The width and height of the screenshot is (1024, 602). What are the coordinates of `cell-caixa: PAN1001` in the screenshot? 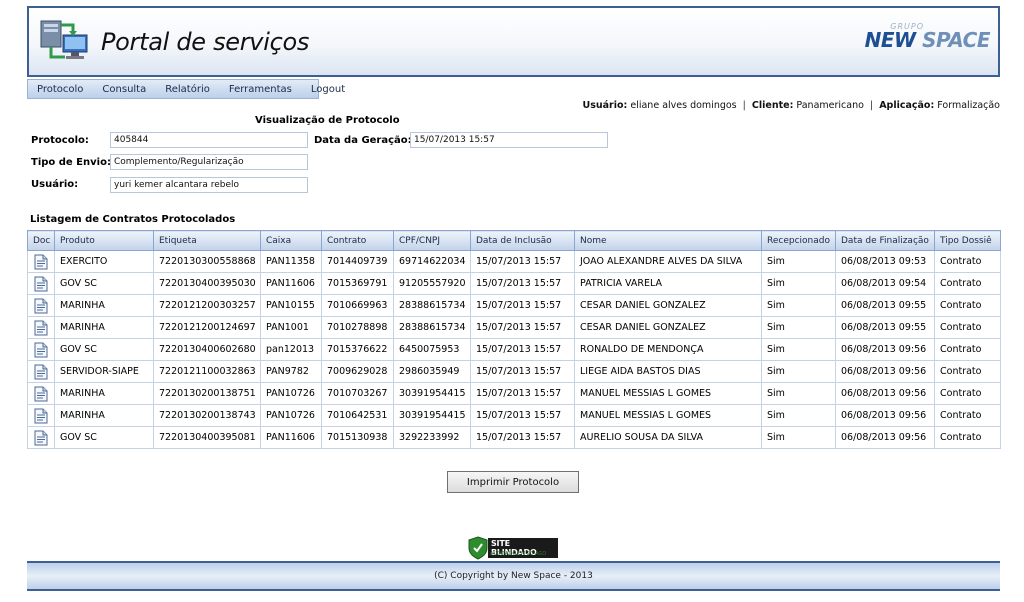 It's located at (291, 327).